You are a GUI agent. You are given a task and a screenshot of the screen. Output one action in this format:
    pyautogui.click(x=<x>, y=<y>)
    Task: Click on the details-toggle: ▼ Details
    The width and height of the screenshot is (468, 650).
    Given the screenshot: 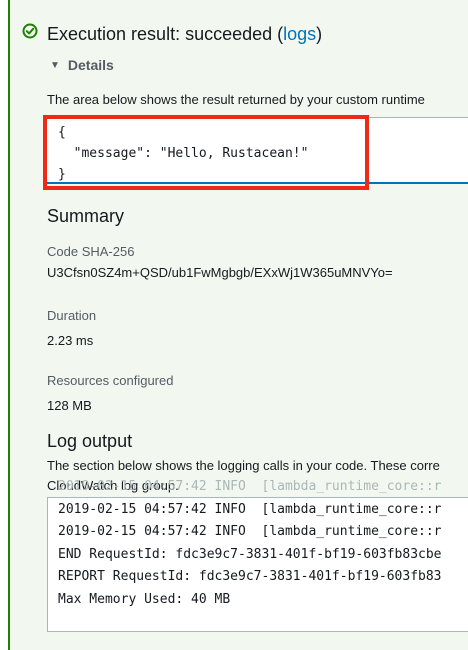 What is the action you would take?
    pyautogui.click(x=82, y=65)
    